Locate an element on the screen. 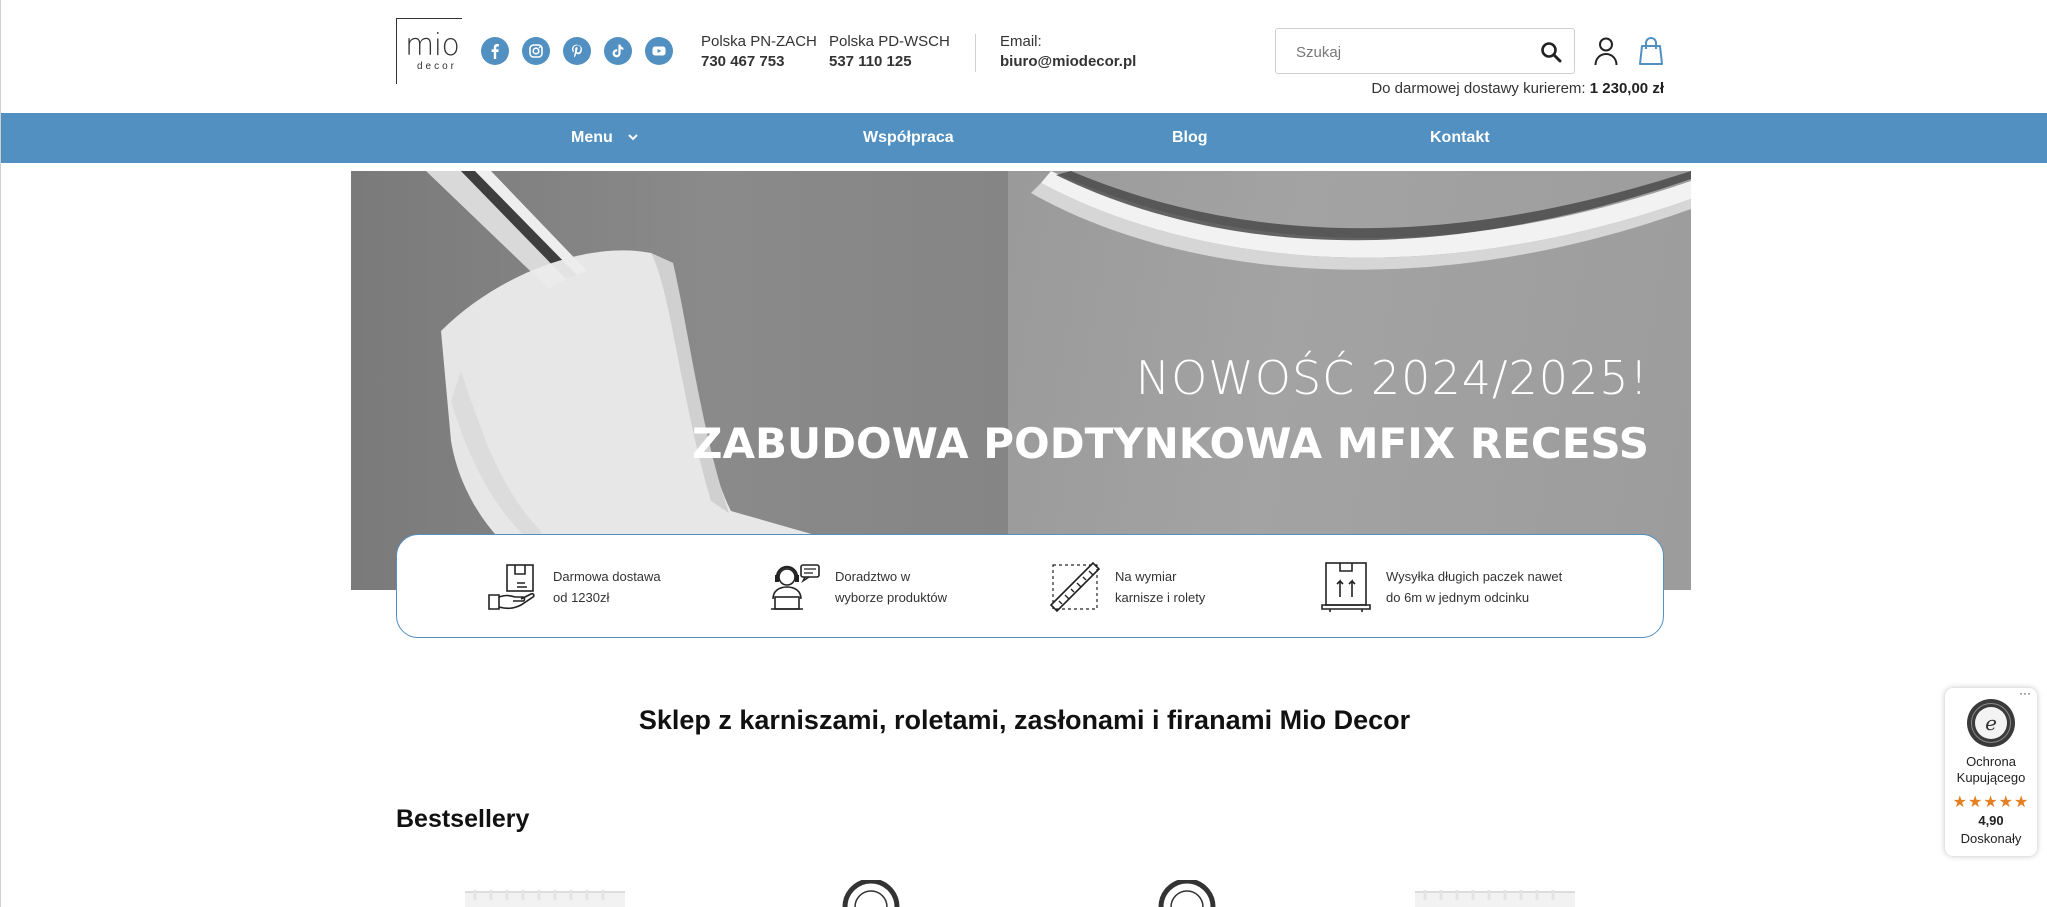 The image size is (2047, 907). bestsellers-heading: Bestsellery is located at coordinates (463, 819).